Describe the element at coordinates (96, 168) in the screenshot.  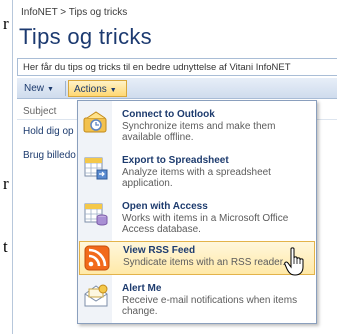
I see `spreadsheet-export-icon` at that location.